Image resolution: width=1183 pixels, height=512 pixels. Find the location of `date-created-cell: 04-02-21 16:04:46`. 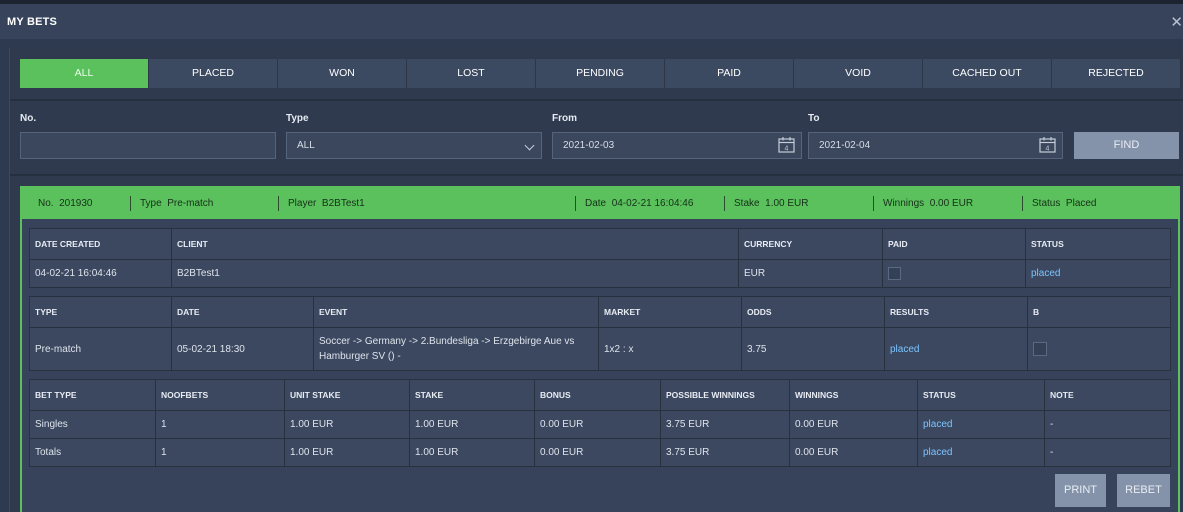

date-created-cell: 04-02-21 16:04:46 is located at coordinates (100, 273).